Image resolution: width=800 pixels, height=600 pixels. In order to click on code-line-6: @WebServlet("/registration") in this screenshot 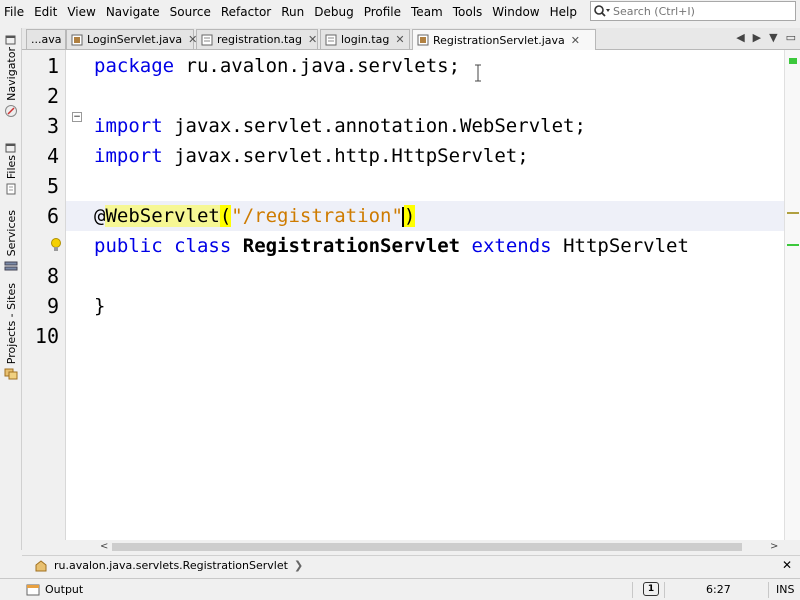, I will do `click(255, 216)`.